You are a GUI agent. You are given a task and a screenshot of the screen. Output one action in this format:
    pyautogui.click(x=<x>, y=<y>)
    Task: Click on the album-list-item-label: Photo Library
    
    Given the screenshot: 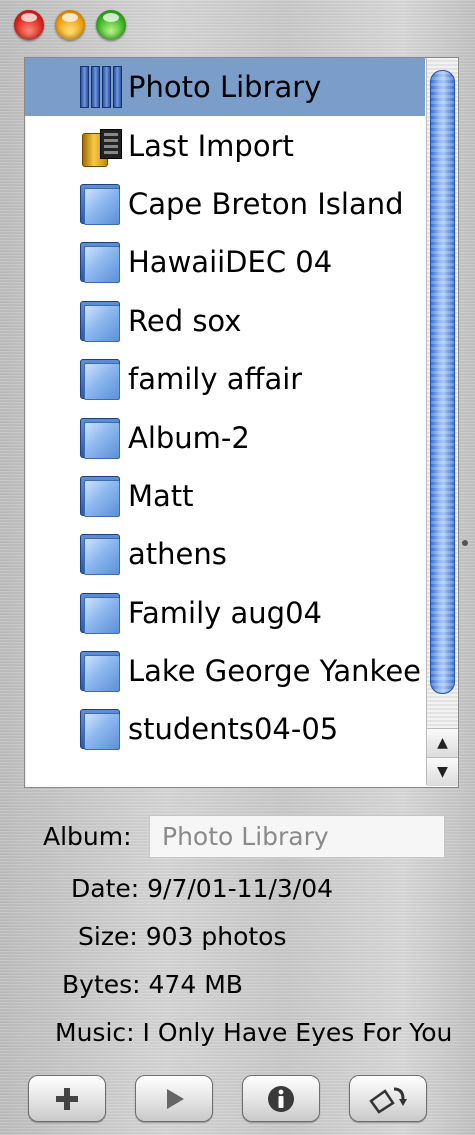 What is the action you would take?
    pyautogui.click(x=225, y=87)
    